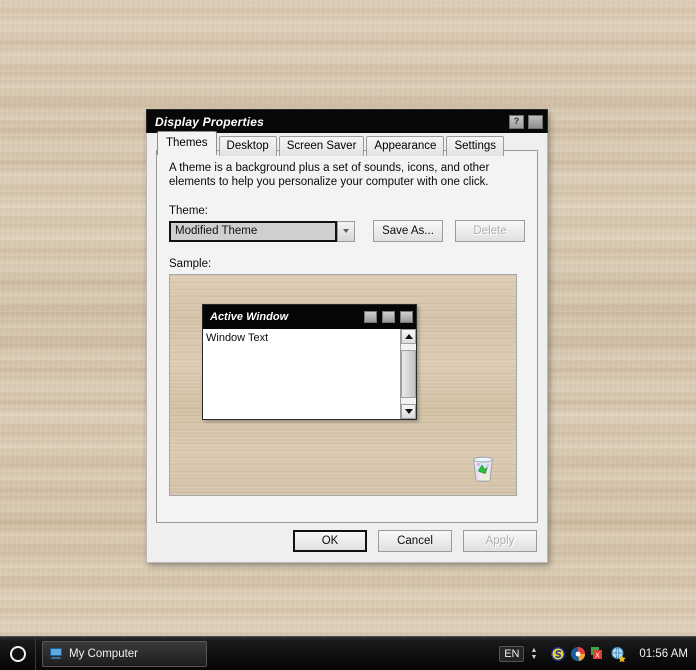 This screenshot has height=670, width=696. I want to click on scrollbar-track, so click(408, 374).